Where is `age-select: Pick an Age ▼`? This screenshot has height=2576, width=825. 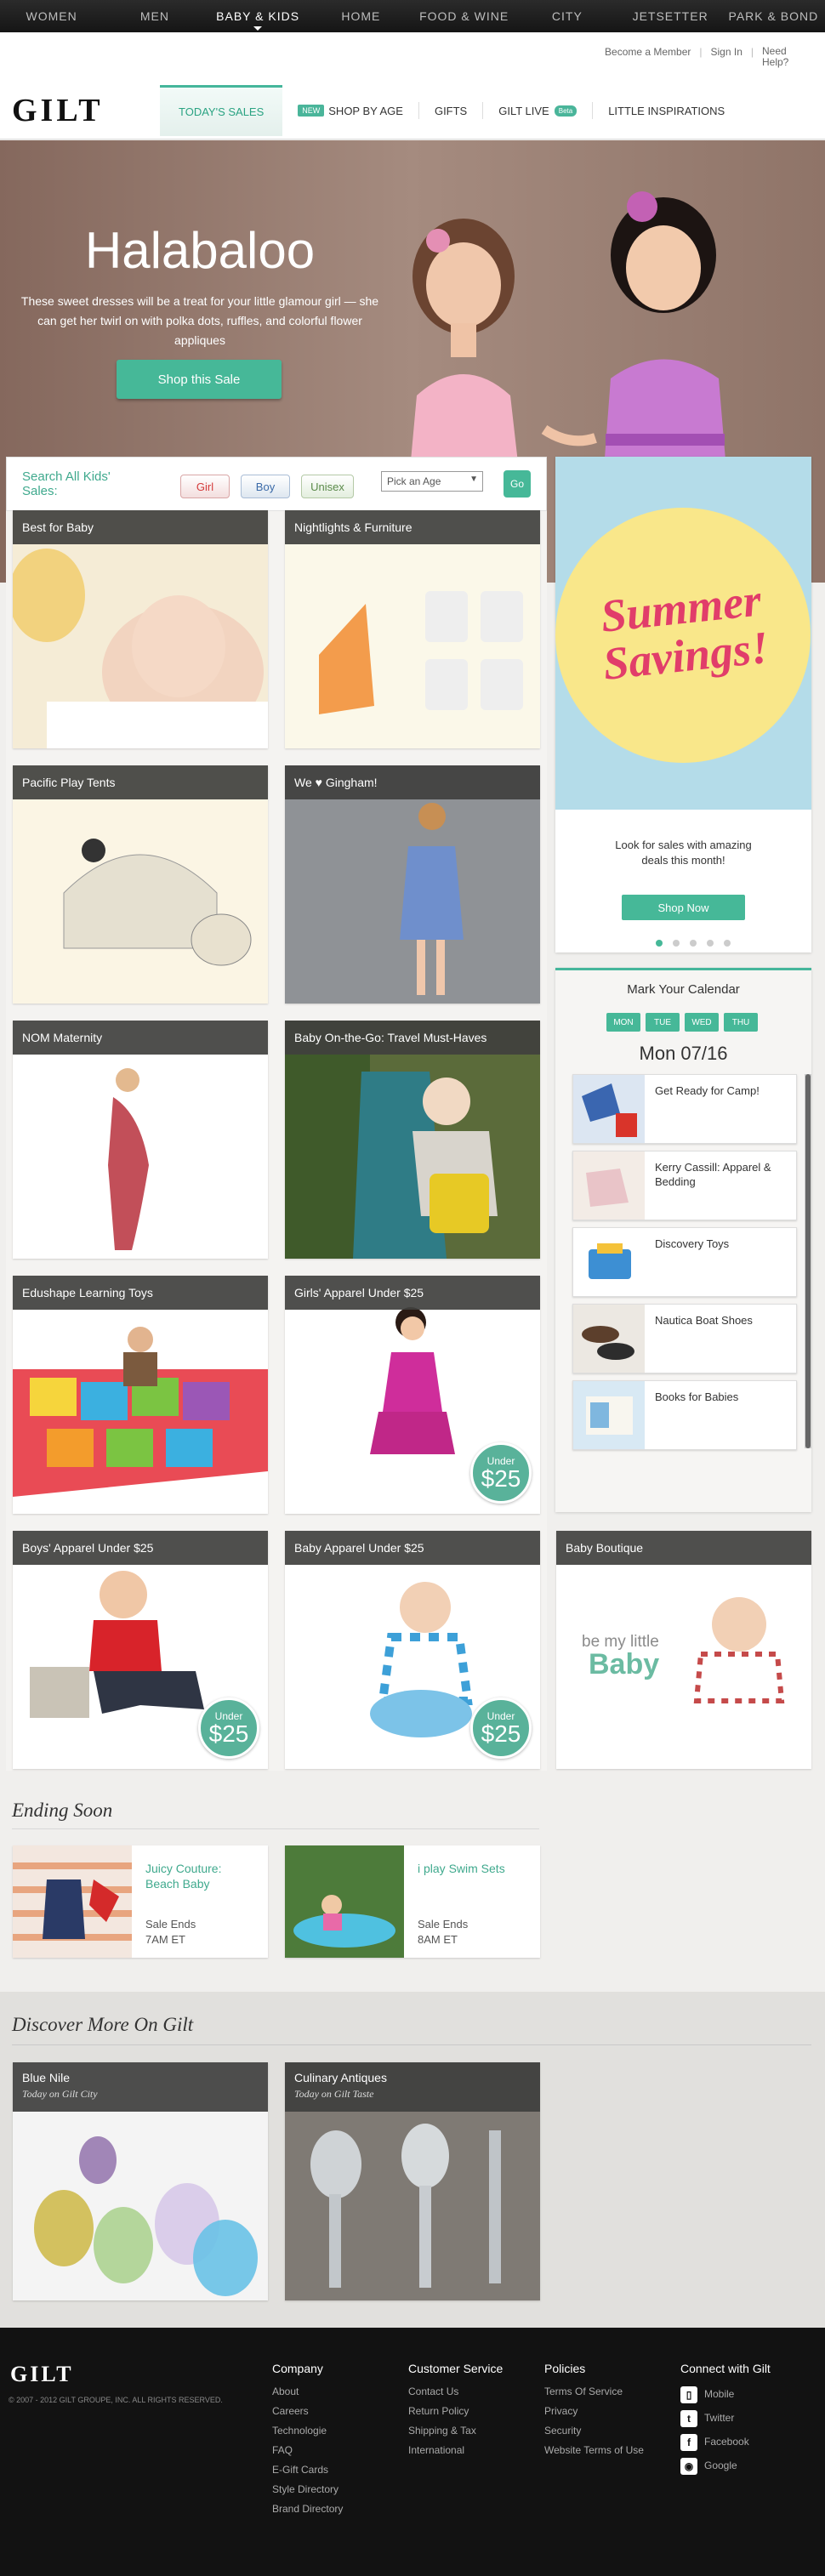
age-select: Pick an Age ▼ is located at coordinates (432, 481).